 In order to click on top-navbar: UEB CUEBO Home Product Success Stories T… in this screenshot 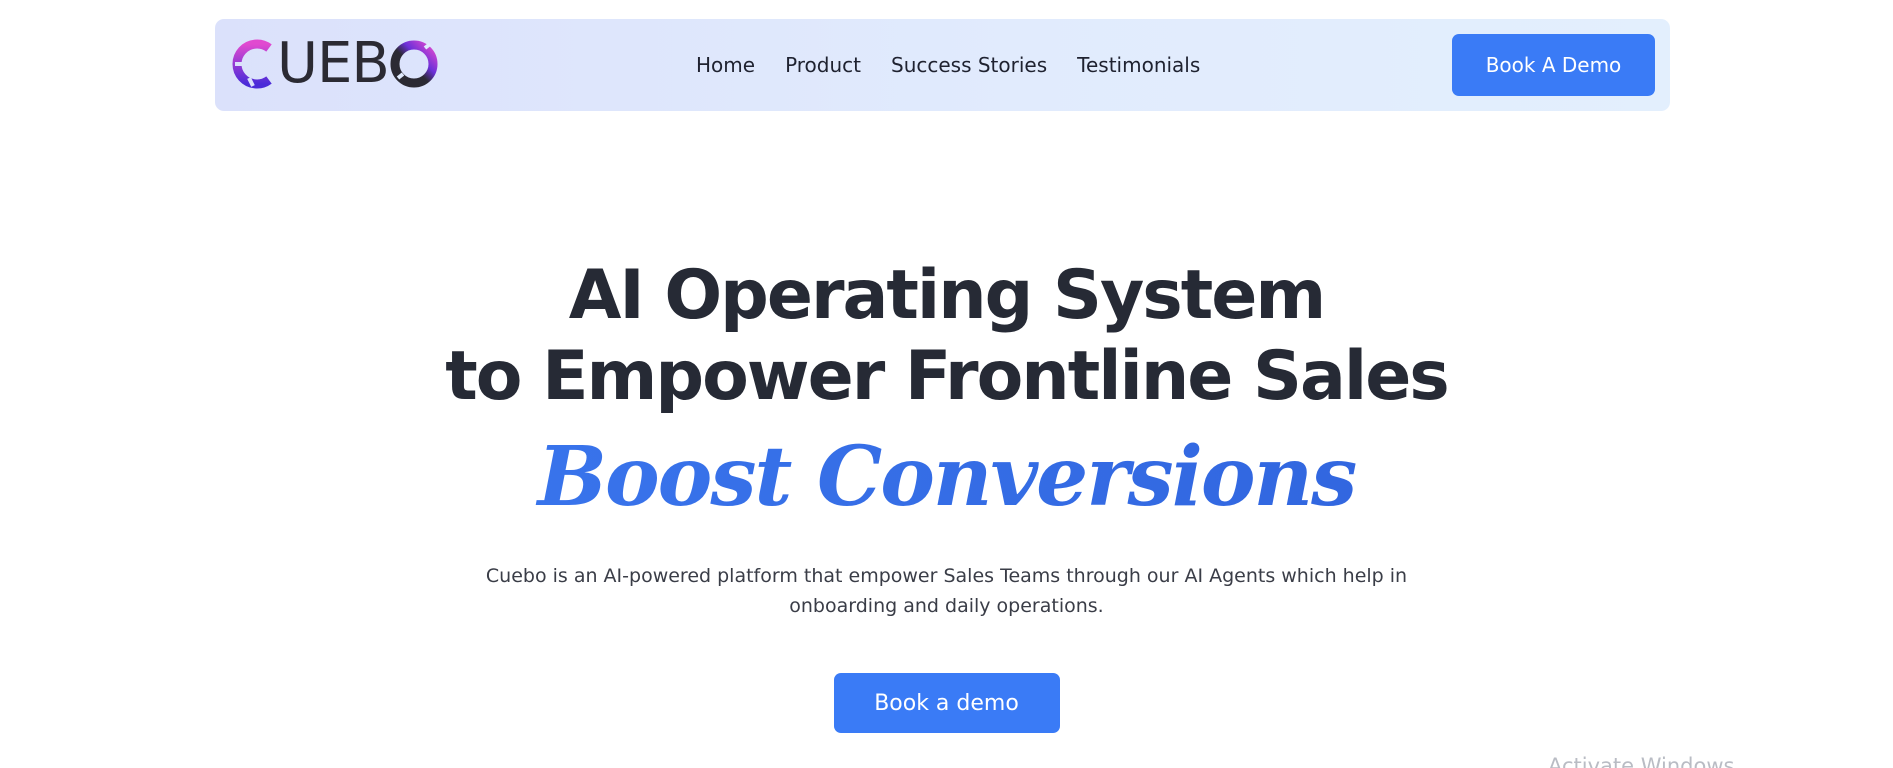, I will do `click(942, 65)`.